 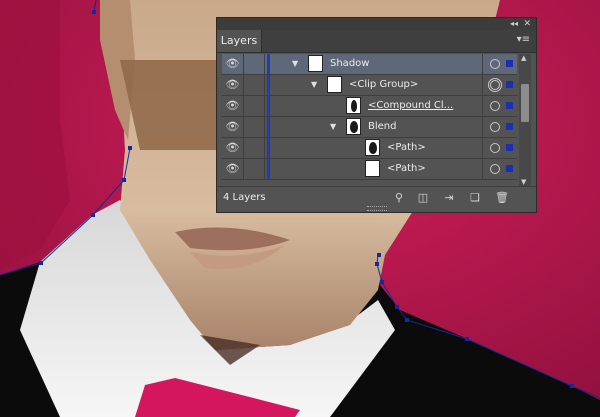 What do you see at coordinates (523, 58) in the screenshot?
I see `scroll-up-icon: ▲` at bounding box center [523, 58].